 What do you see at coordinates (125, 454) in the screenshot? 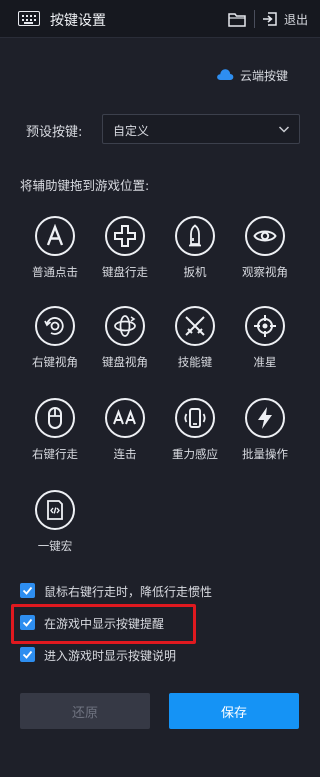
I see `tool-label: 连击` at bounding box center [125, 454].